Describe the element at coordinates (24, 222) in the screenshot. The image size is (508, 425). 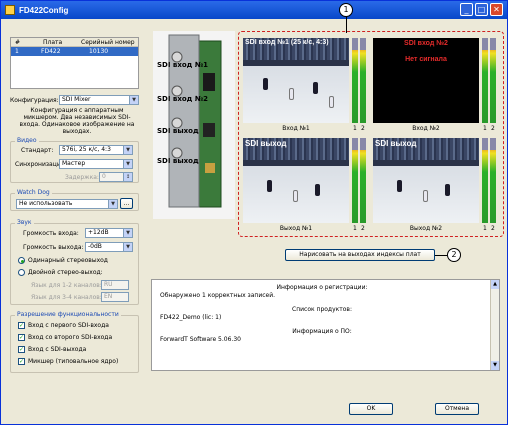
I see `sound-group-title: Звук` at that location.